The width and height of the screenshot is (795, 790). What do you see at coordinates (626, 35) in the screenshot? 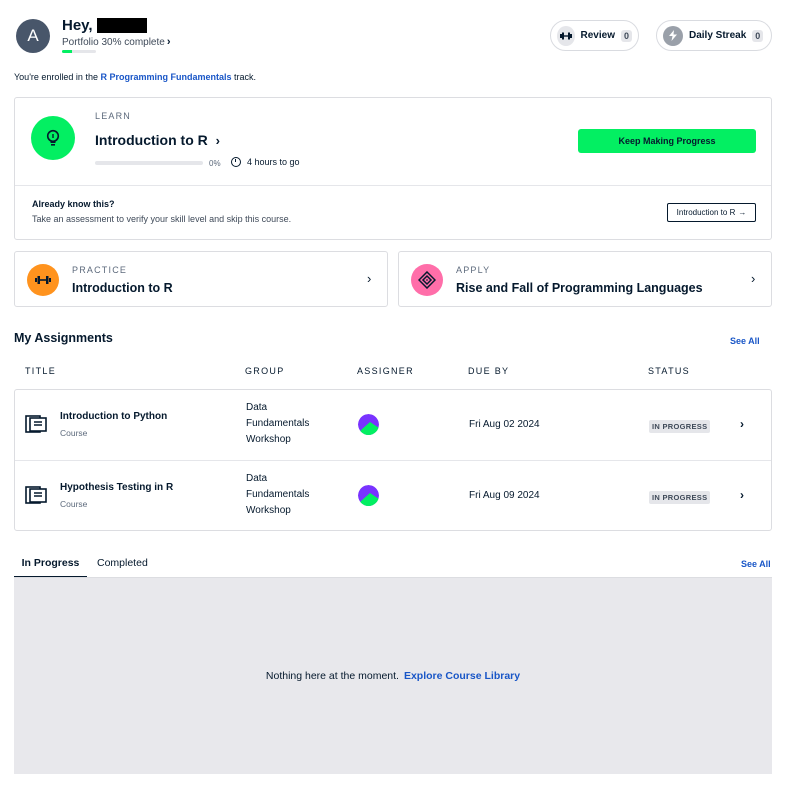
I see `review-count: 0` at bounding box center [626, 35].